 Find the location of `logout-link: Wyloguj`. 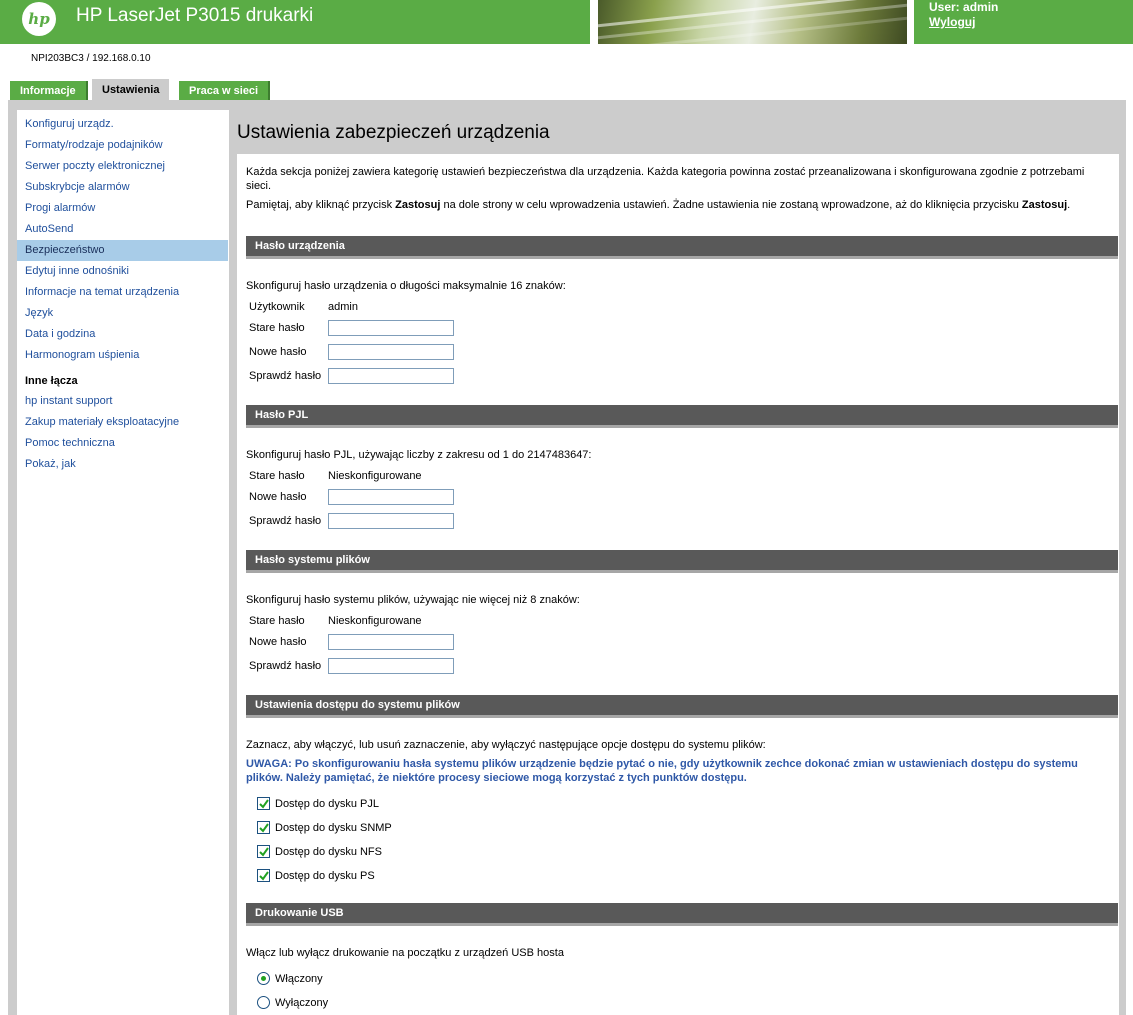

logout-link: Wyloguj is located at coordinates (952, 22).